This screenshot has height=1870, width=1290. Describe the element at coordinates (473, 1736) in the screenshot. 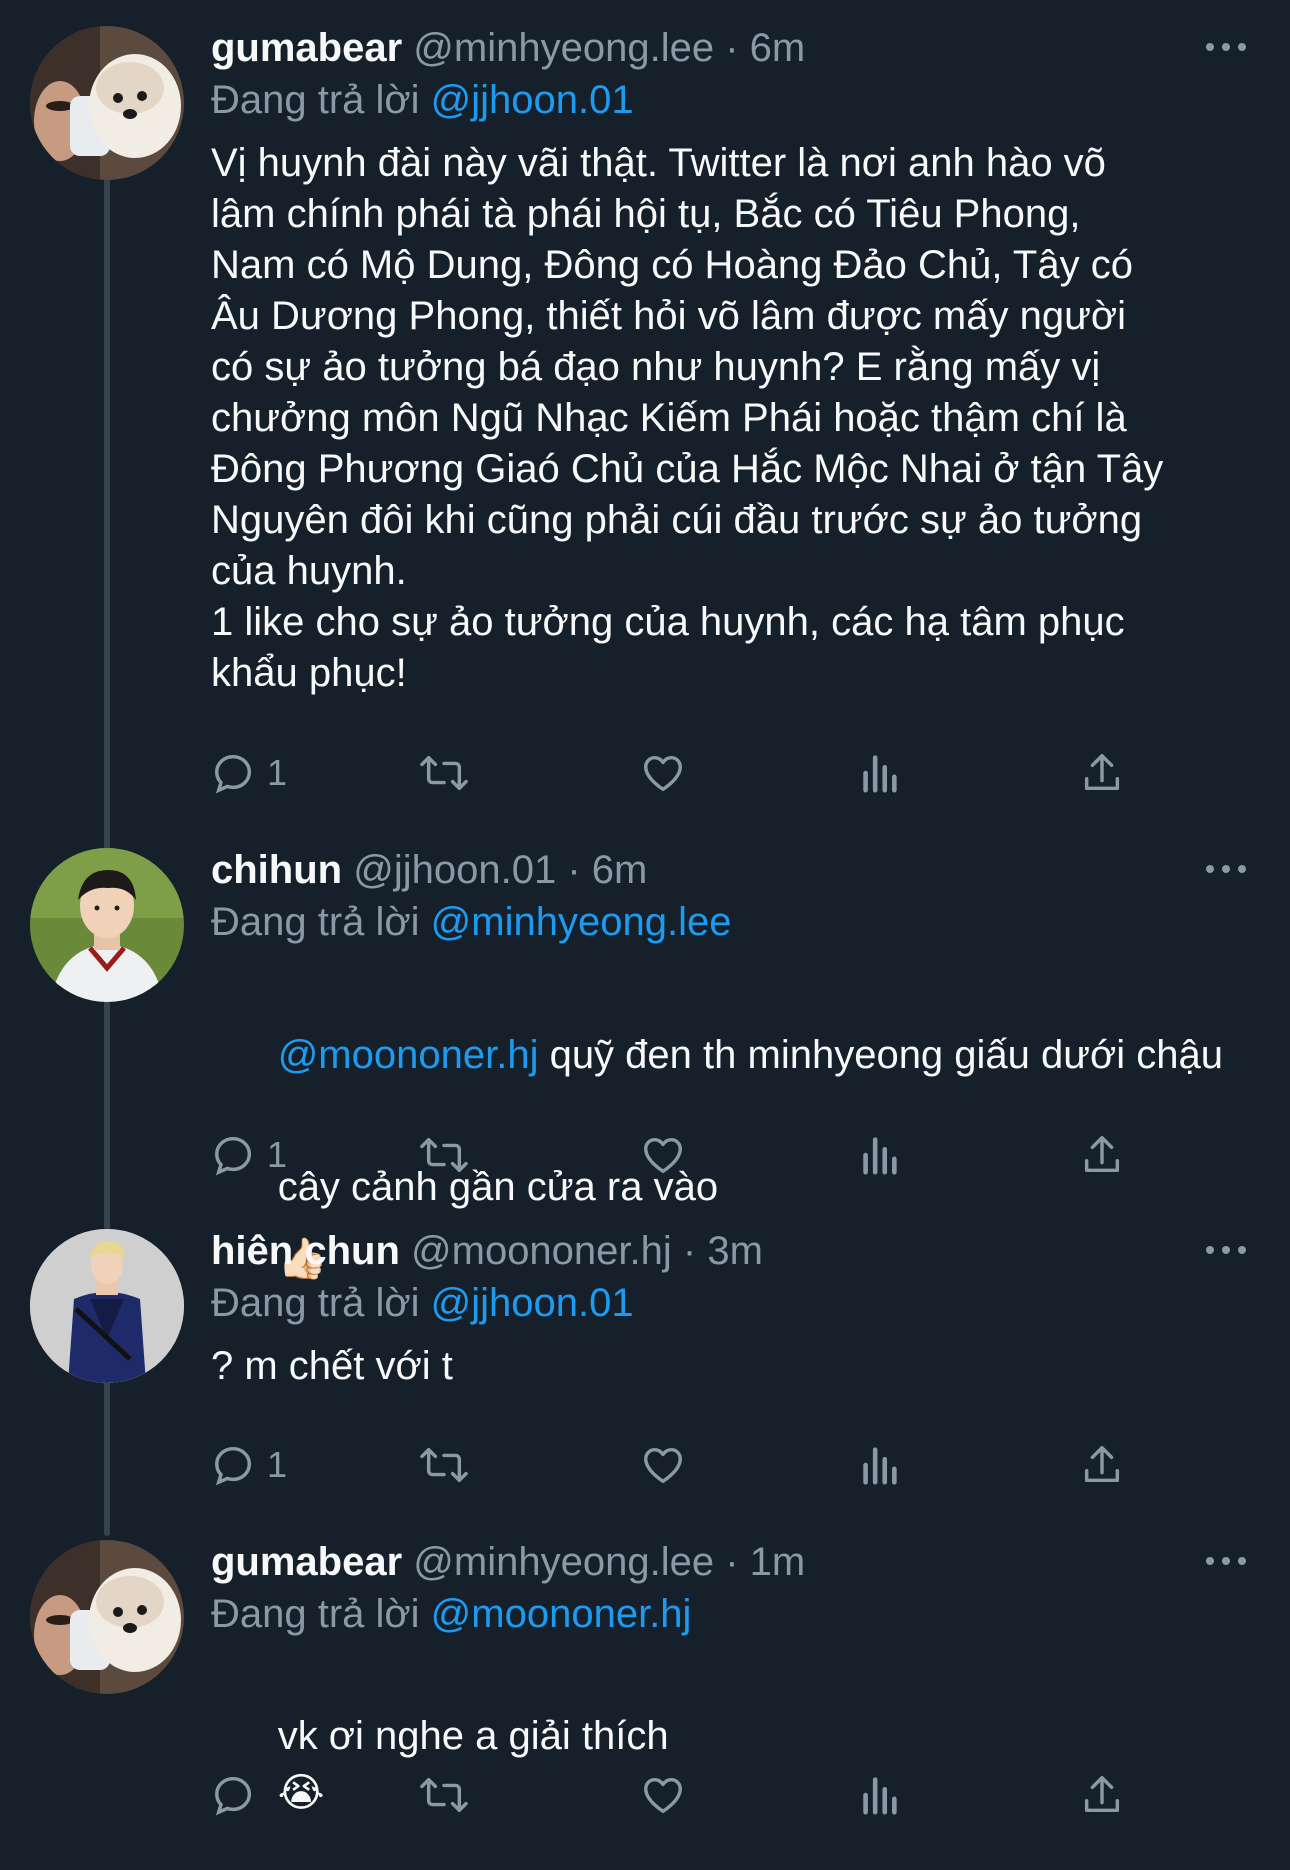

I see `tweet-text-line: vk ơi nghe a giải thích` at that location.